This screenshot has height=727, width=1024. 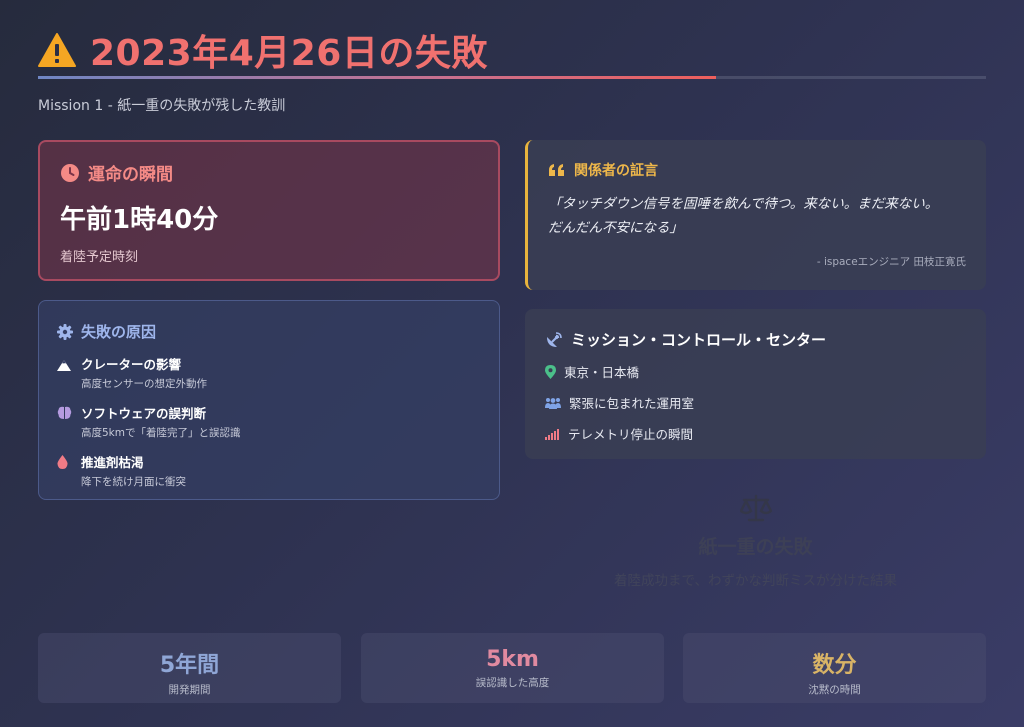 I want to click on brain-icon, so click(x=64, y=412).